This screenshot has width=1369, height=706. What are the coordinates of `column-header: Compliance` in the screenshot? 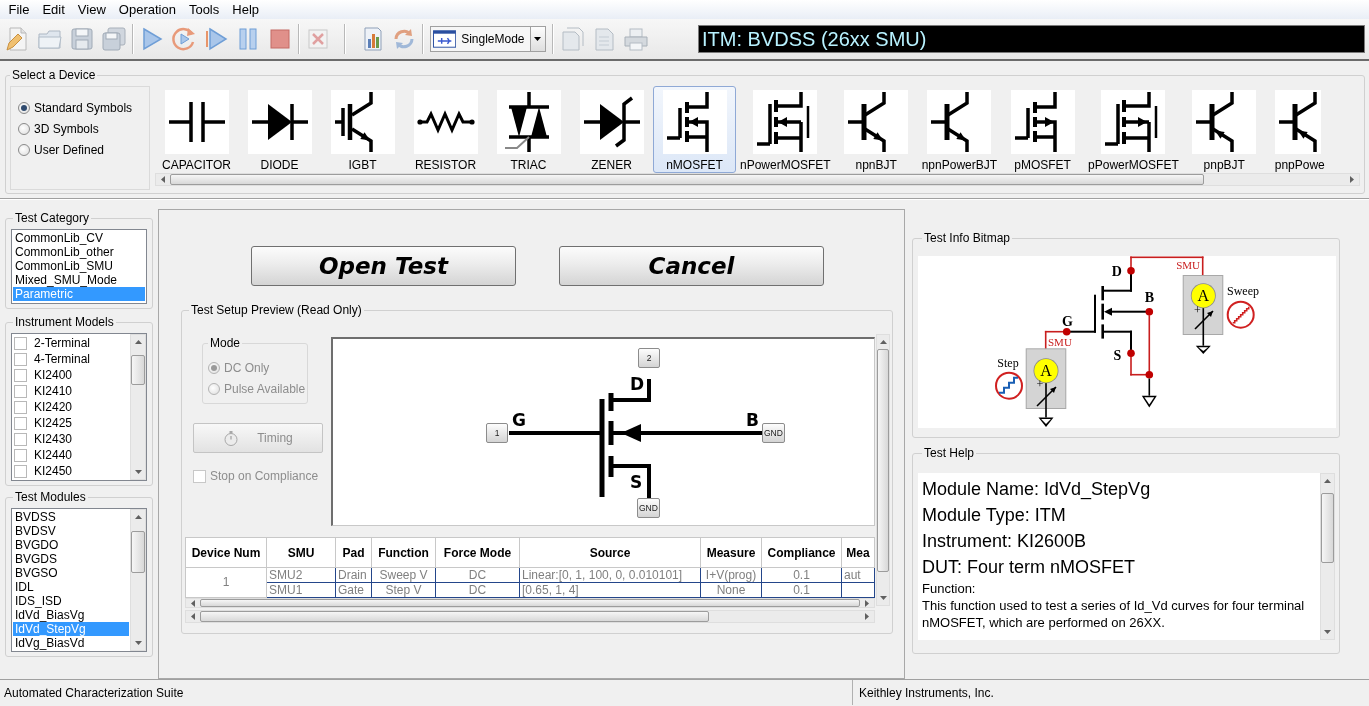 It's located at (801, 552).